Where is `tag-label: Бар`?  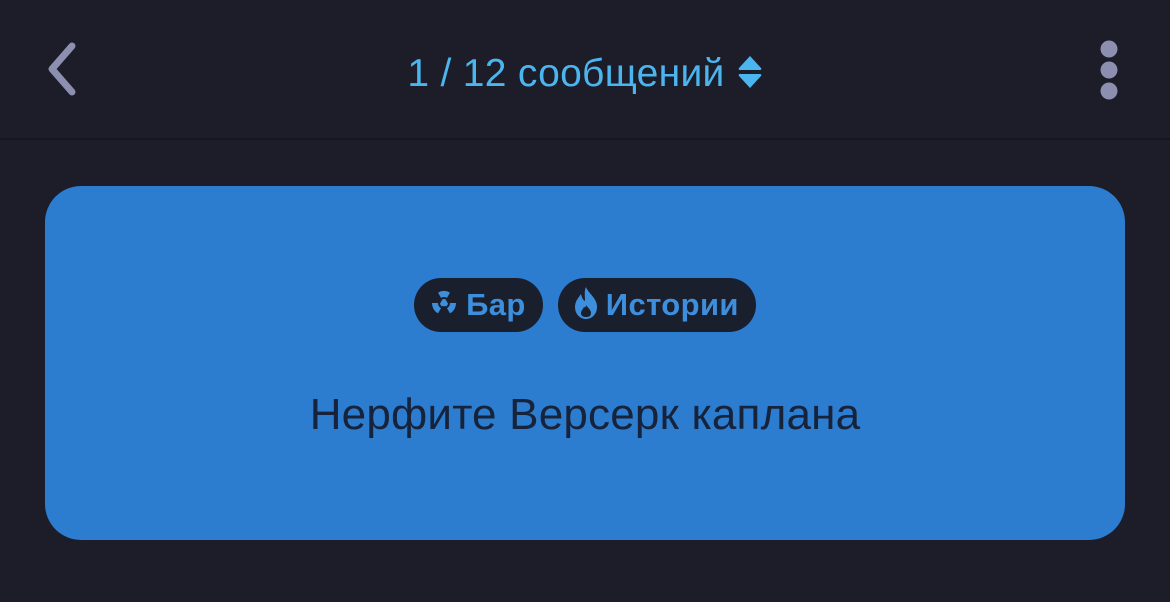 tag-label: Бар is located at coordinates (496, 304).